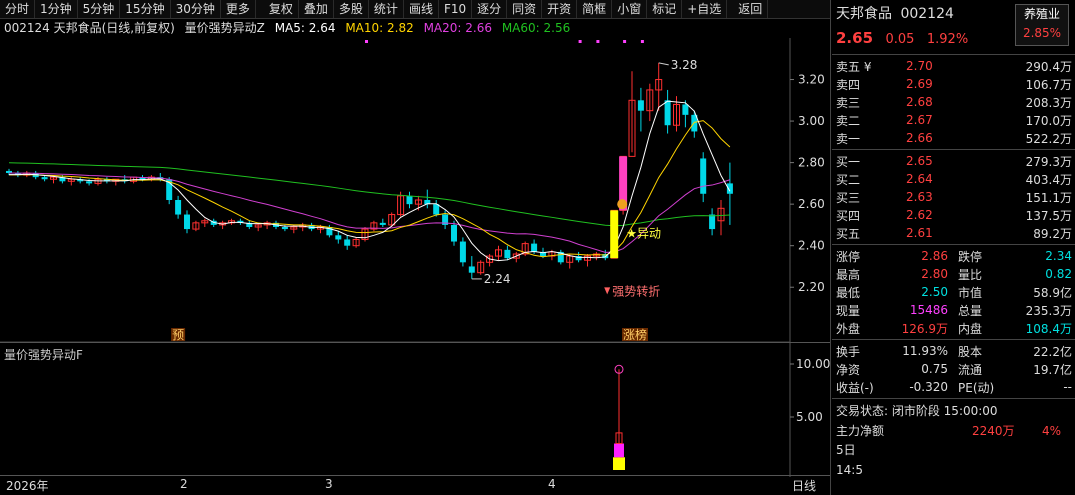 This screenshot has height=495, width=1075. Describe the element at coordinates (849, 470) in the screenshot. I see `time-label: 14:5` at that location.